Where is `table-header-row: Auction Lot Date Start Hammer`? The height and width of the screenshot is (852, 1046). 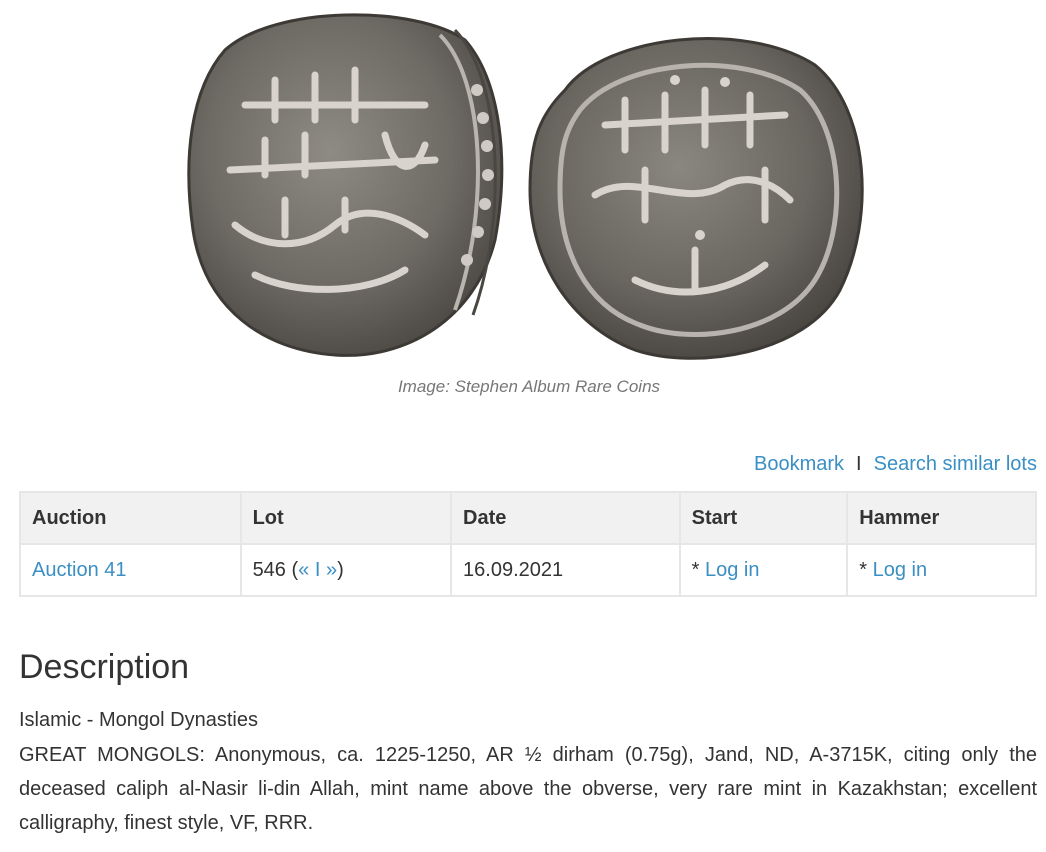
table-header-row: Auction Lot Date Start Hammer is located at coordinates (528, 518).